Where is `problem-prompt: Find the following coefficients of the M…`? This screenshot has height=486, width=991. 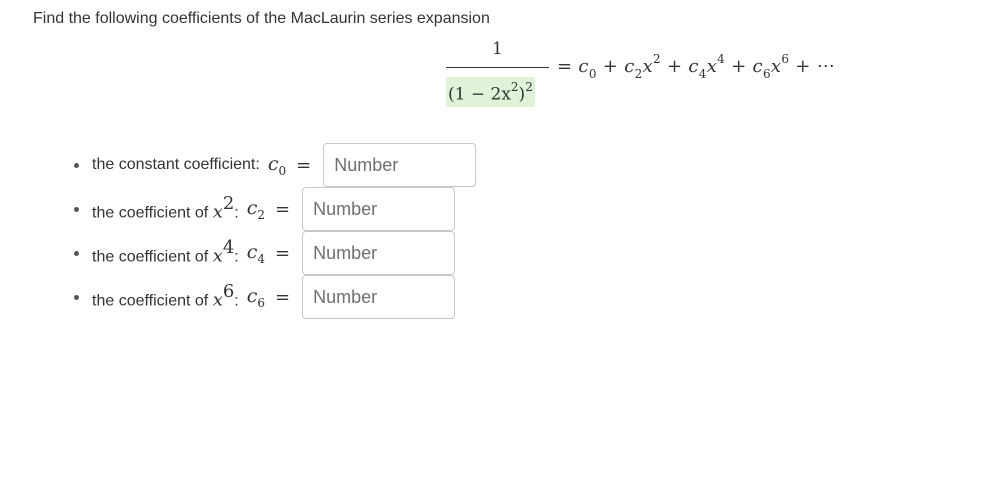 problem-prompt: Find the following coefficients of the M… is located at coordinates (261, 18).